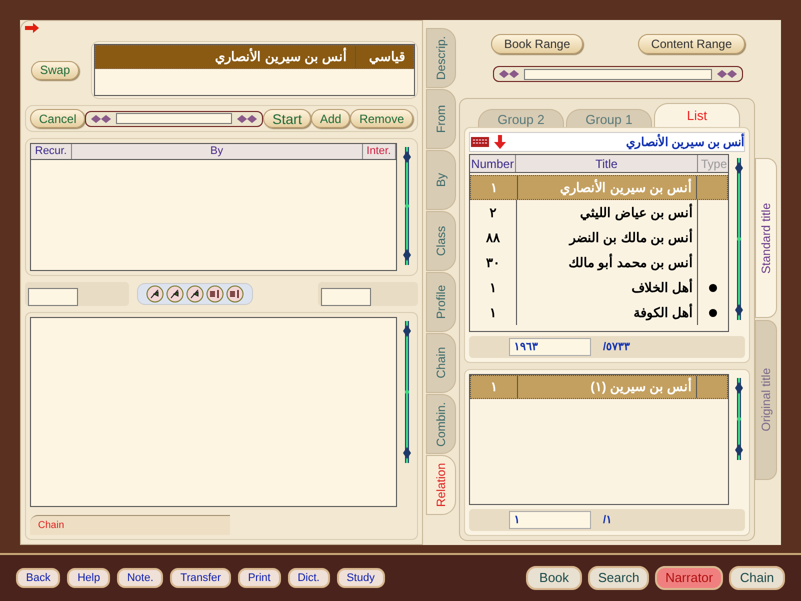 The image size is (801, 601). What do you see at coordinates (607, 142) in the screenshot?
I see `search-field: أنس بن سيرين الأنصاري` at bounding box center [607, 142].